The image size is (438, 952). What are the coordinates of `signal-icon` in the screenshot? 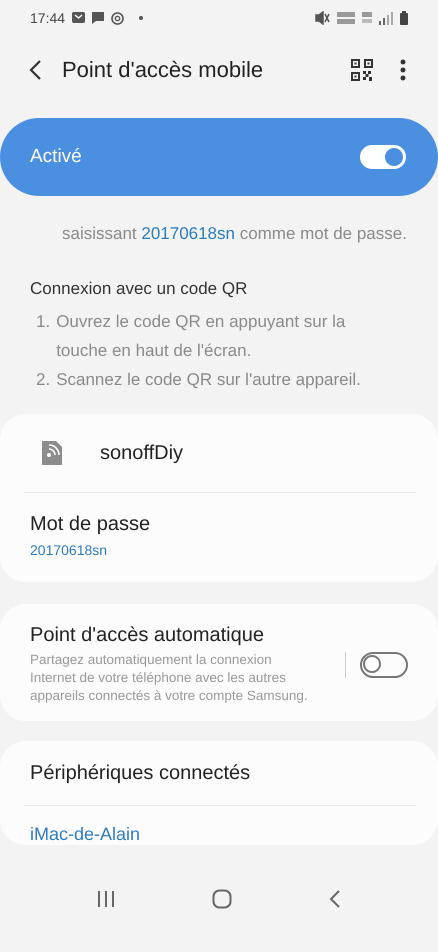 It's located at (386, 18).